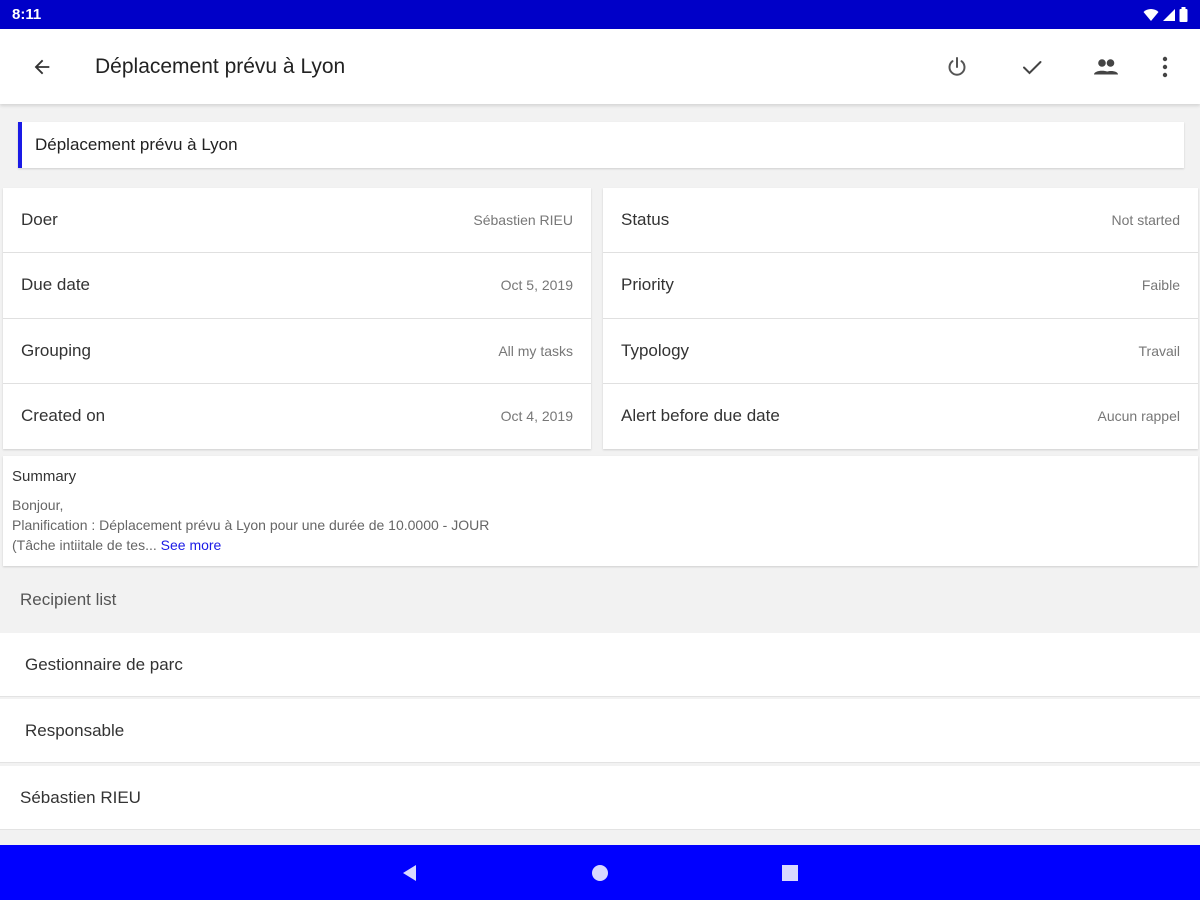  What do you see at coordinates (220, 66) in the screenshot?
I see `page-title: Déplacement prévu à Lyon` at bounding box center [220, 66].